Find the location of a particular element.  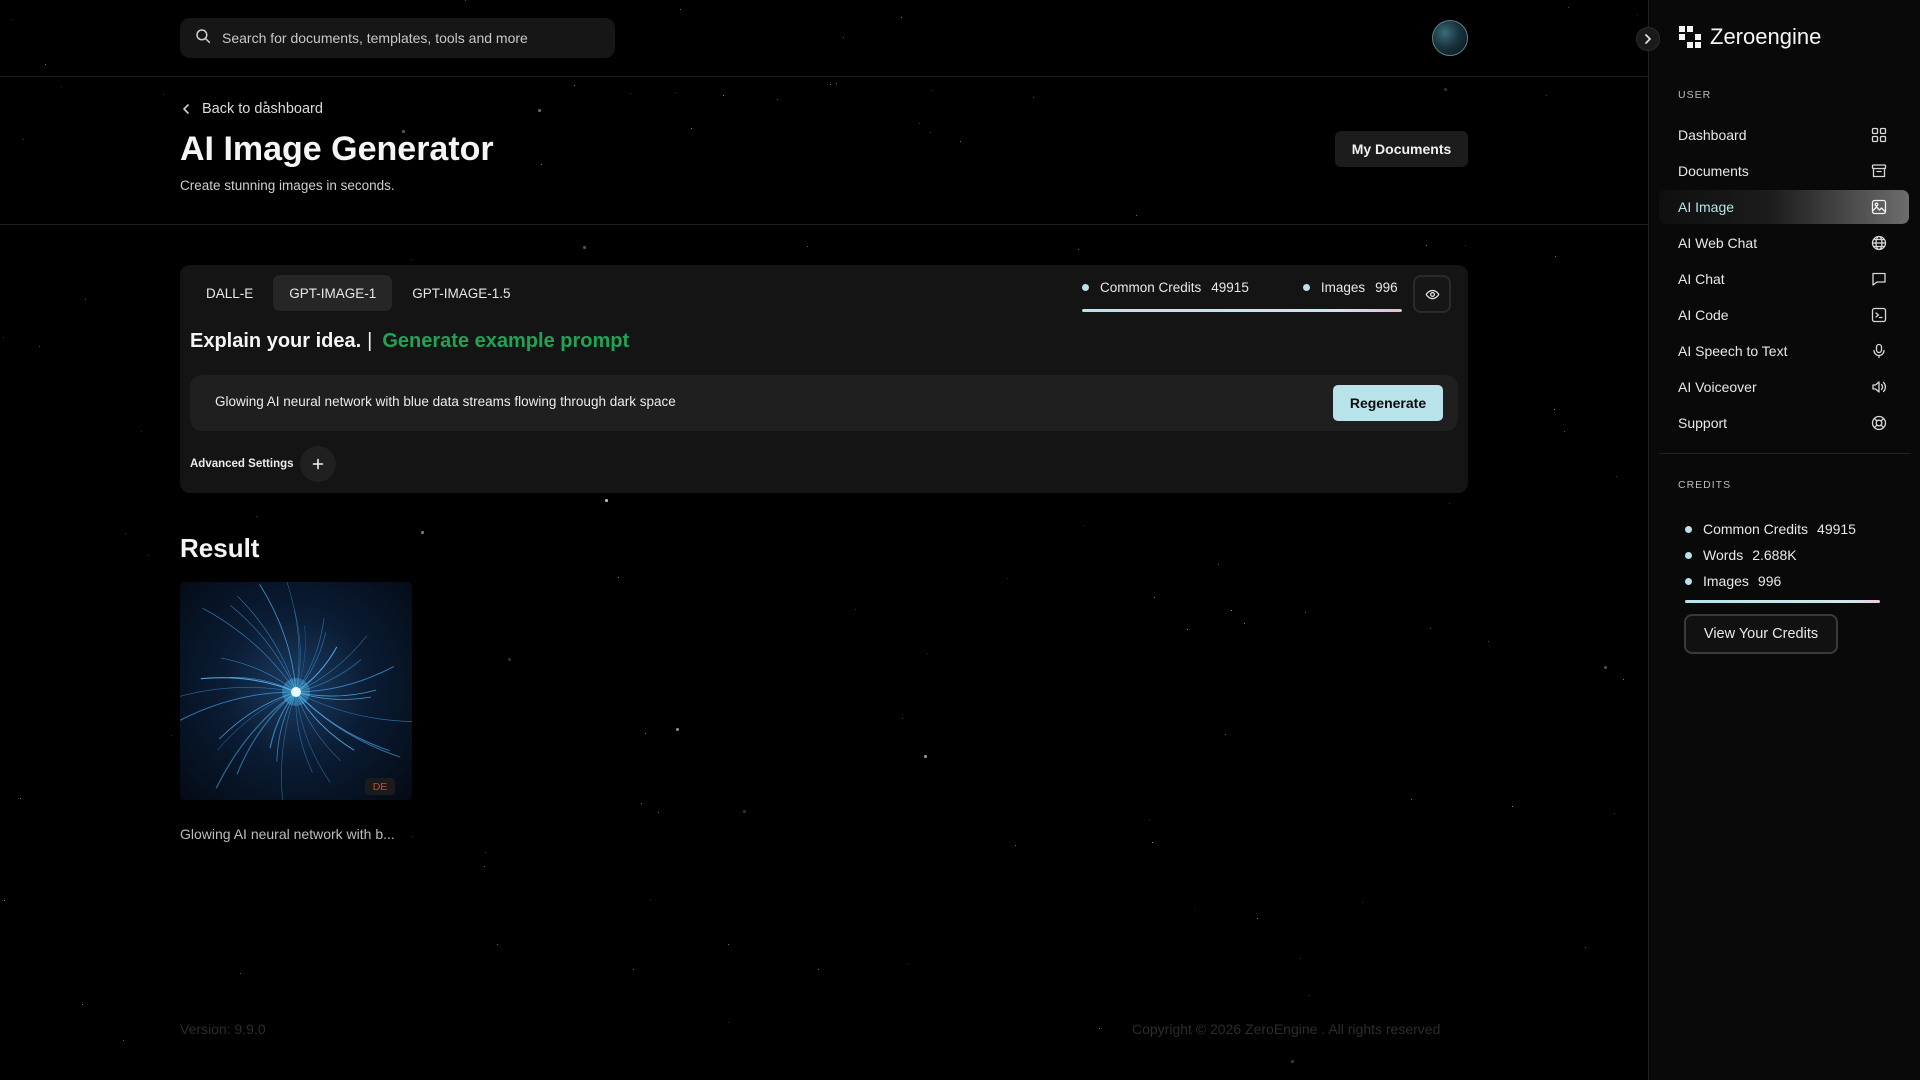

sidebar-collapse-button is located at coordinates (1648, 39).